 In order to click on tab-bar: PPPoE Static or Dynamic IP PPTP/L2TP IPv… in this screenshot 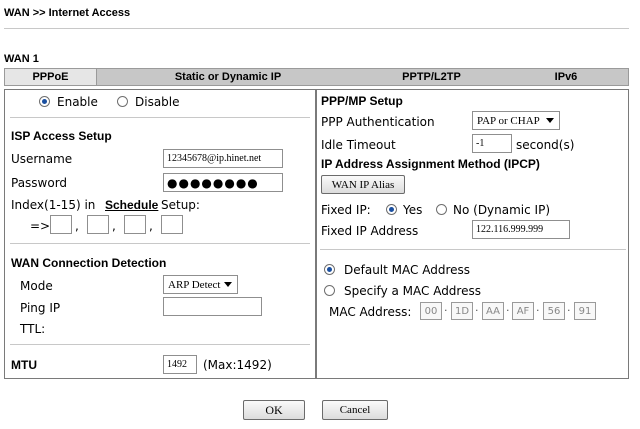, I will do `click(316, 77)`.